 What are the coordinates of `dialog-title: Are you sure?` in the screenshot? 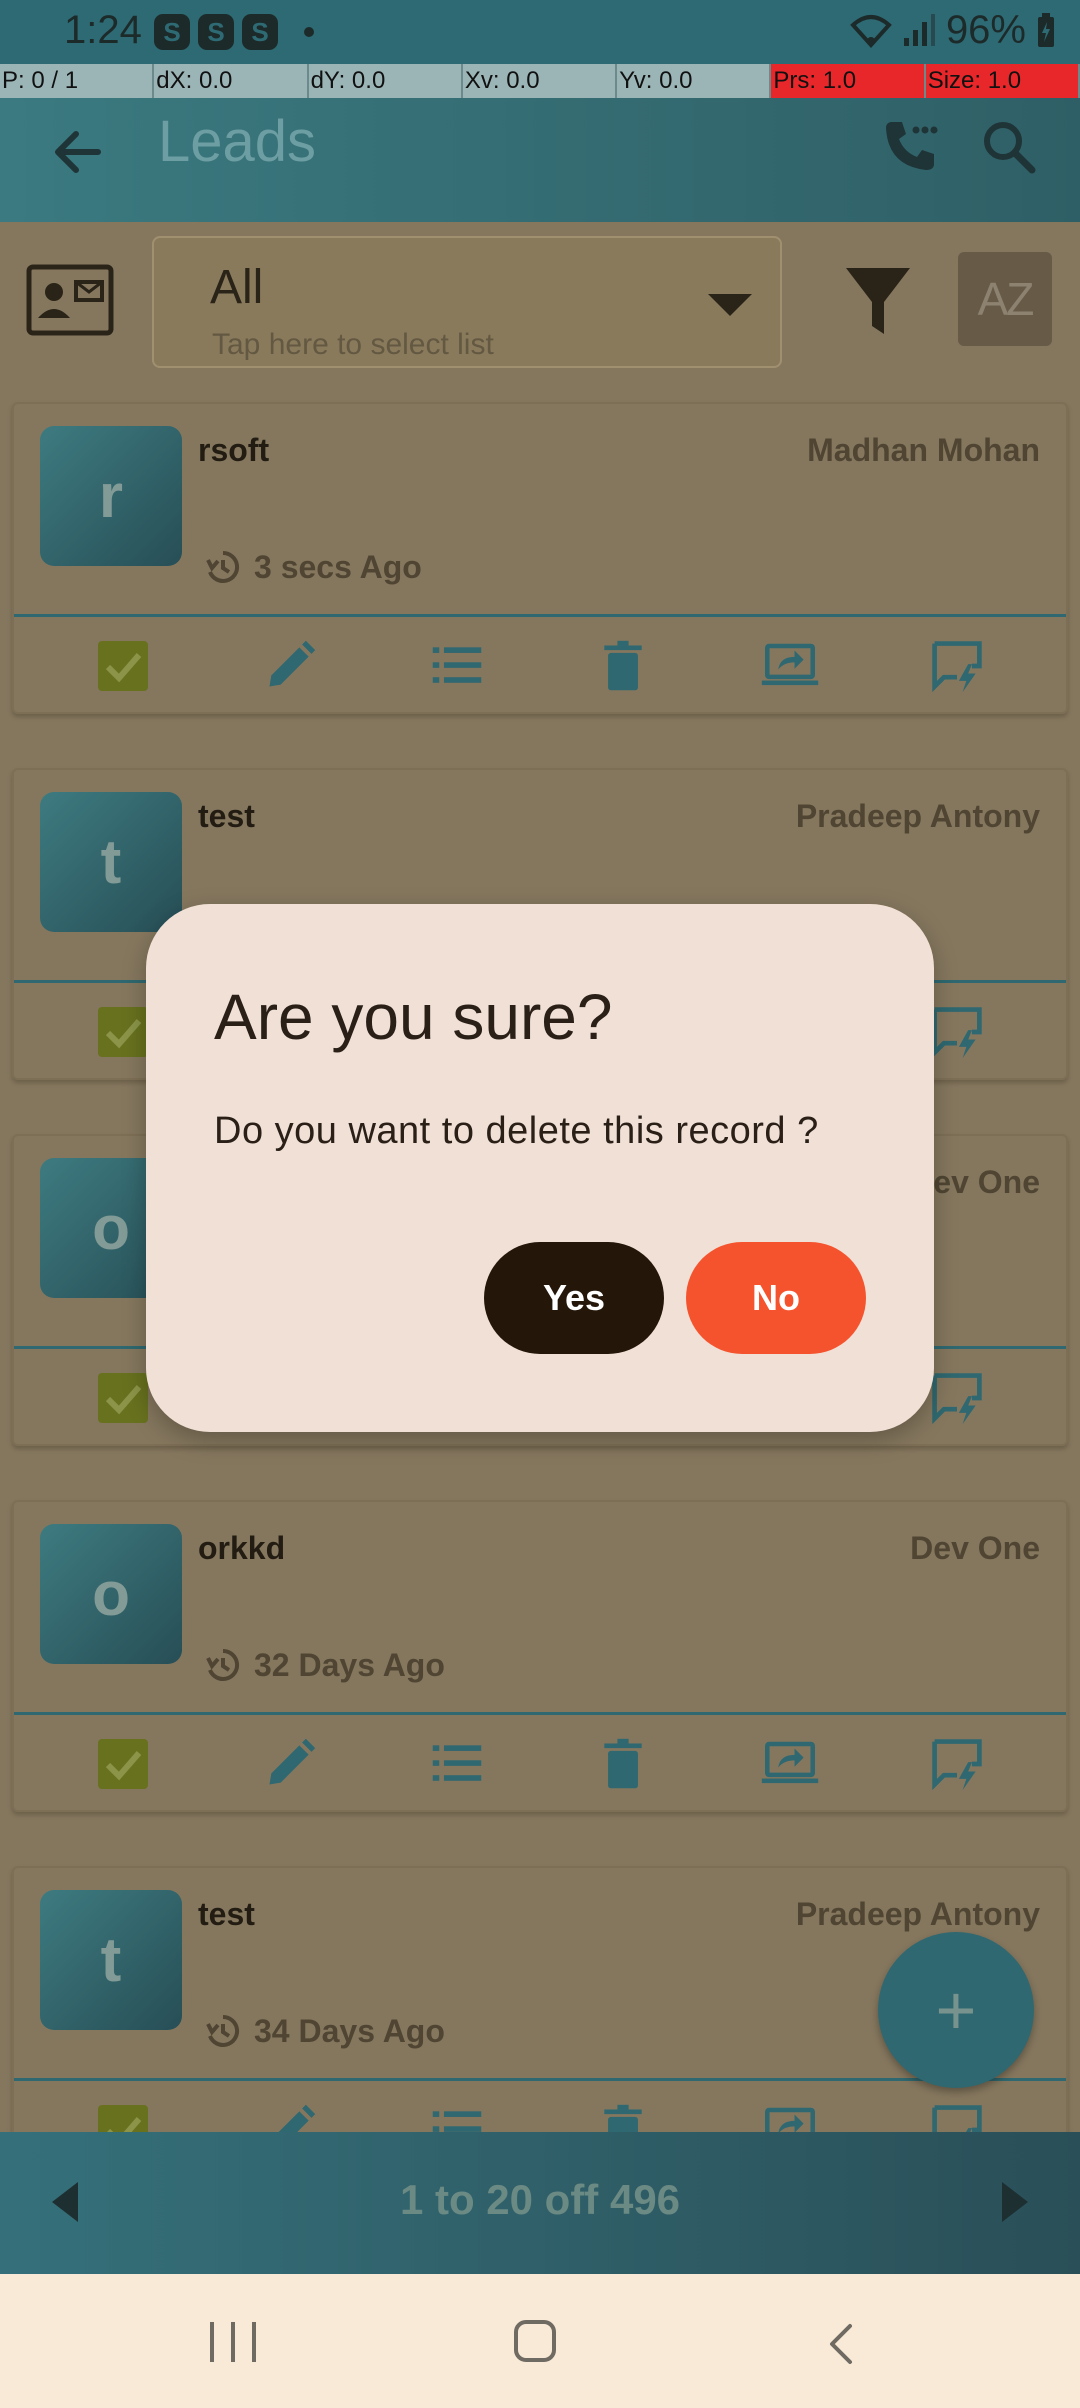 It's located at (413, 1017).